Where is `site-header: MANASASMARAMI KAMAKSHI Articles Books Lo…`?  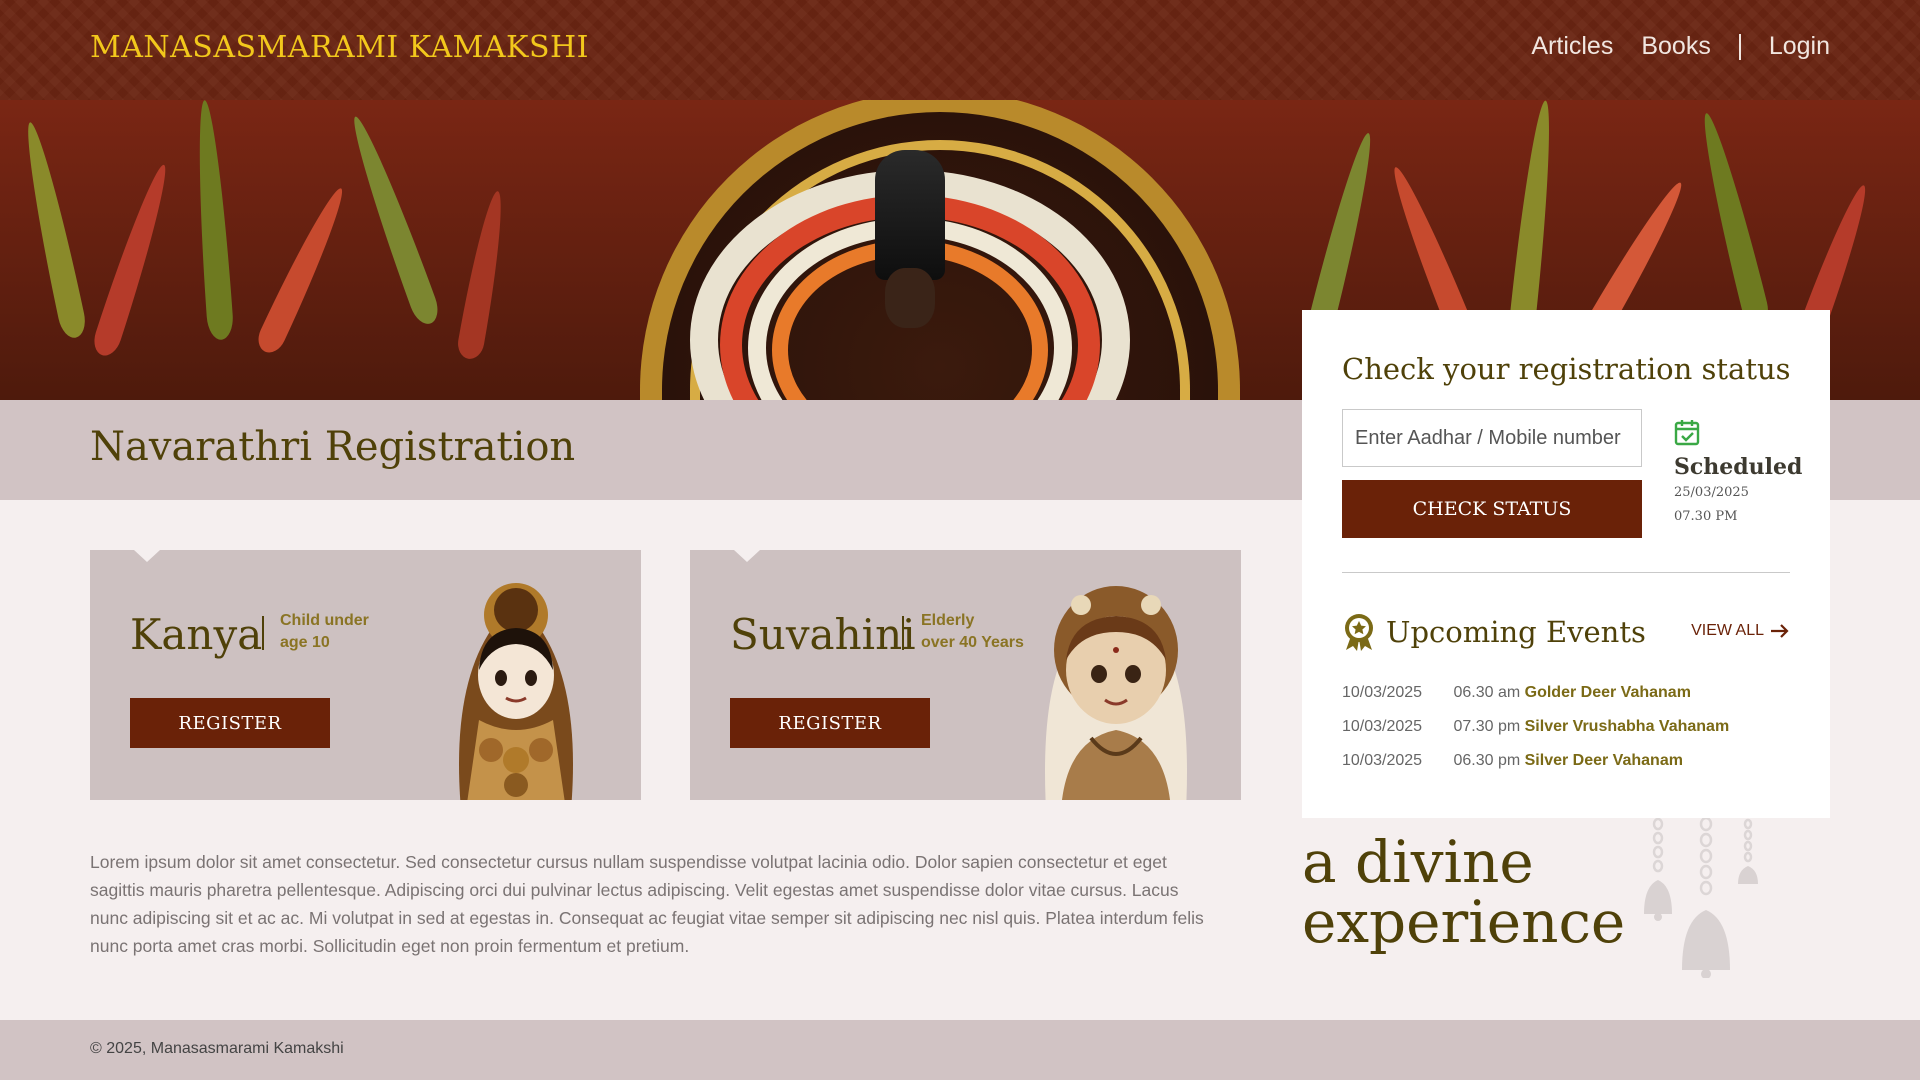
site-header: MANASASMARAMI KAMAKSHI Articles Books Lo… is located at coordinates (960, 50).